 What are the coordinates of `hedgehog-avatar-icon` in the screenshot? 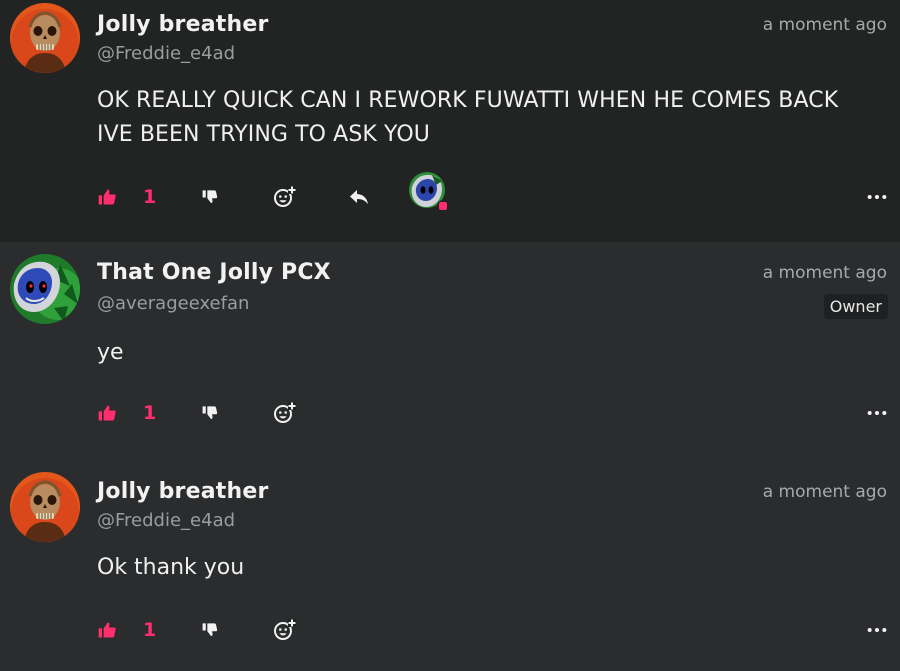 It's located at (45, 289).